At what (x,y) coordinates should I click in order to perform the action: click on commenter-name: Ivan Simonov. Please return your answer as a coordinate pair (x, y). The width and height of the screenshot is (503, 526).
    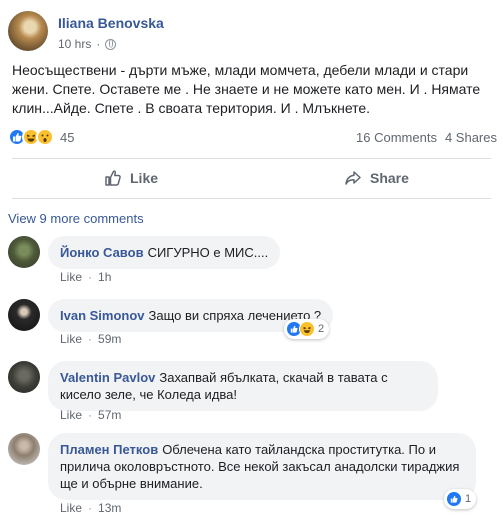
    Looking at the image, I should click on (102, 315).